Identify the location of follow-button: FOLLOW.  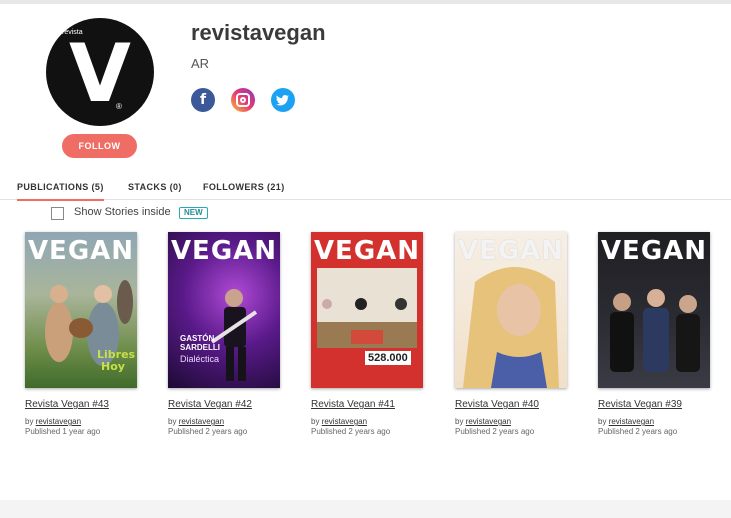
(99, 146).